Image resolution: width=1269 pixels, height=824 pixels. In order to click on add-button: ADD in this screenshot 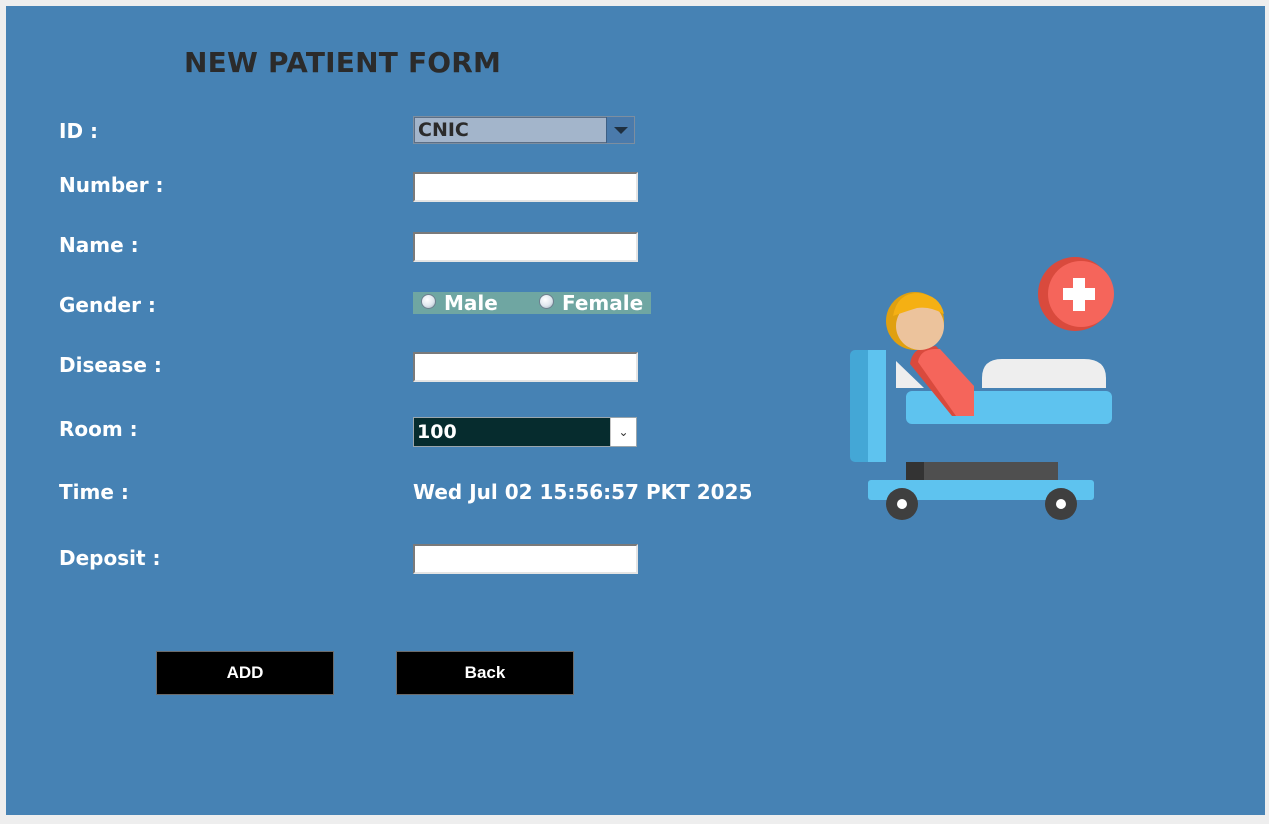, I will do `click(245, 673)`.